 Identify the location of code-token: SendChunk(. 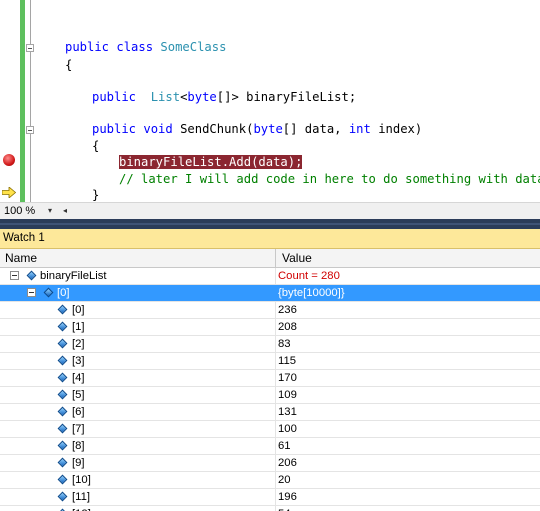
(217, 129).